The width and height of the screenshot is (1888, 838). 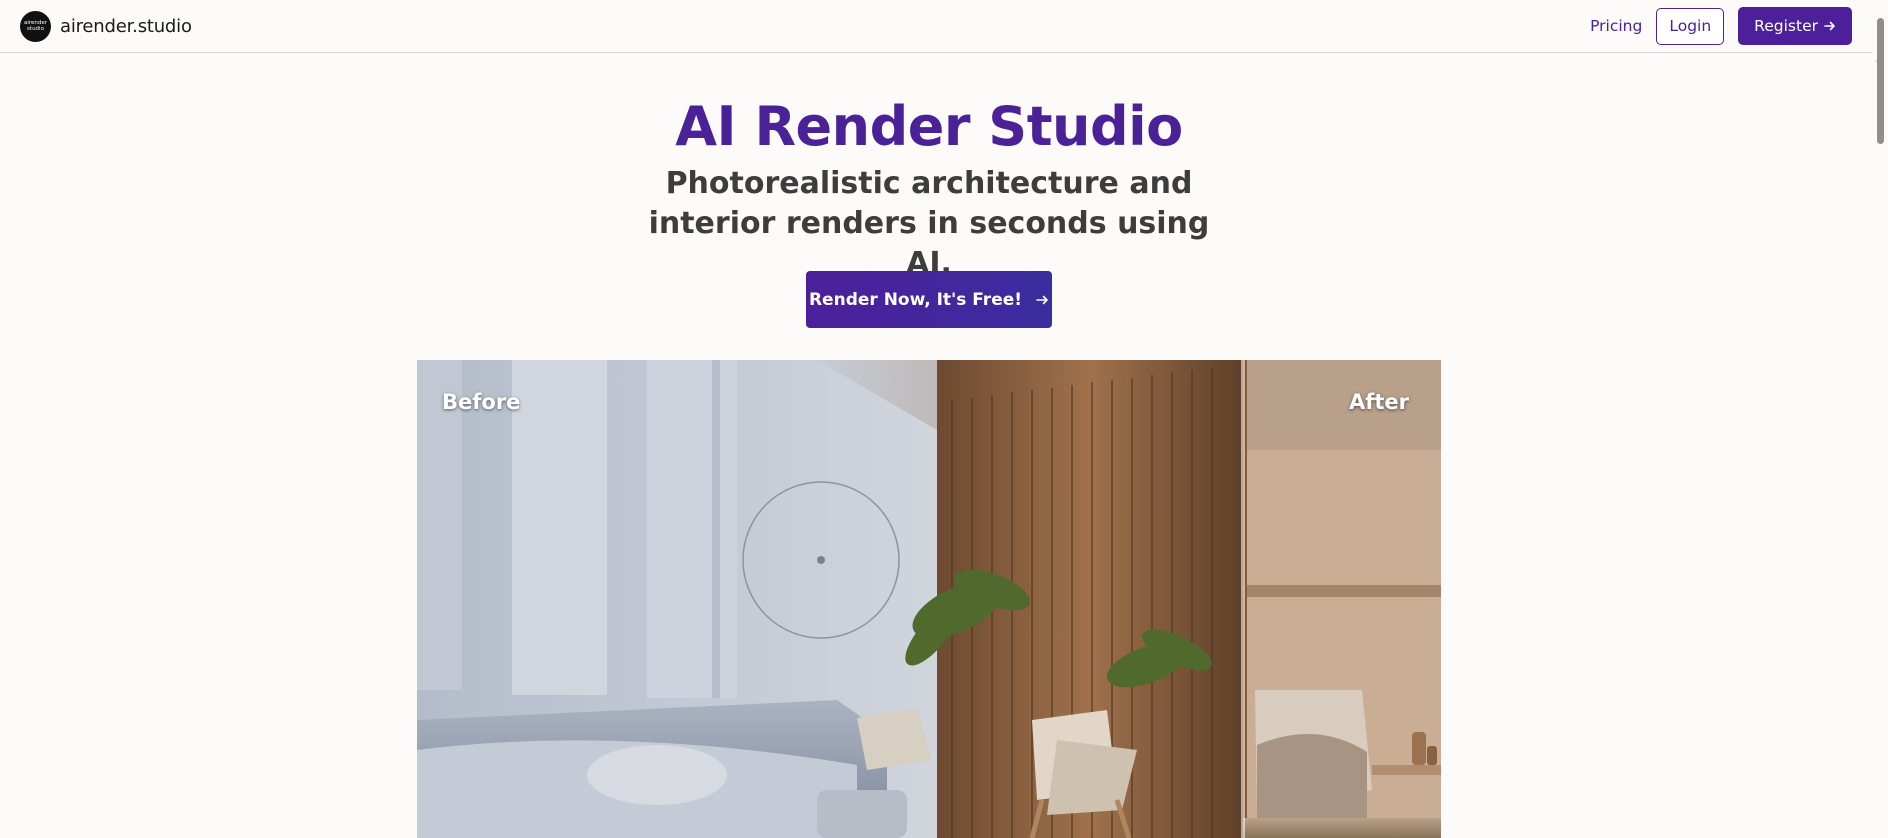 I want to click on brand-name: airender.studio, so click(x=126, y=26).